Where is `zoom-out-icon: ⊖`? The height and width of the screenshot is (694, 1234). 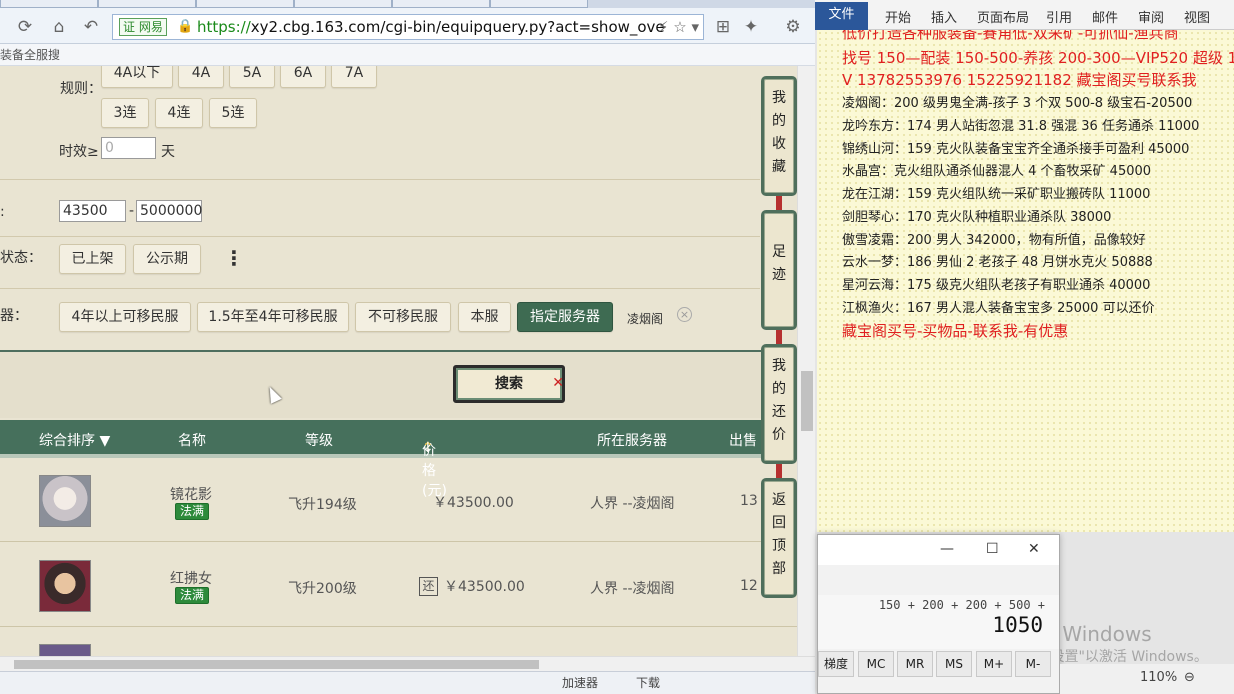 zoom-out-icon: ⊖ is located at coordinates (1189, 678).